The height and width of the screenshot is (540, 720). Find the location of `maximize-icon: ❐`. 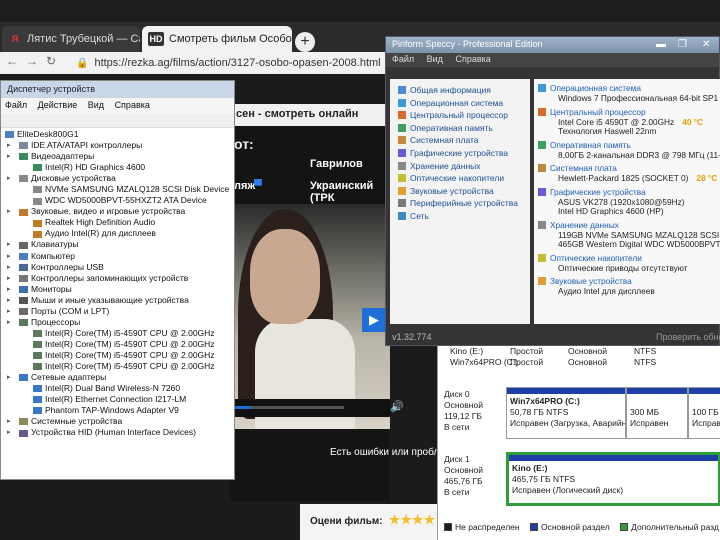

maximize-icon: ❐ is located at coordinates (682, 44).